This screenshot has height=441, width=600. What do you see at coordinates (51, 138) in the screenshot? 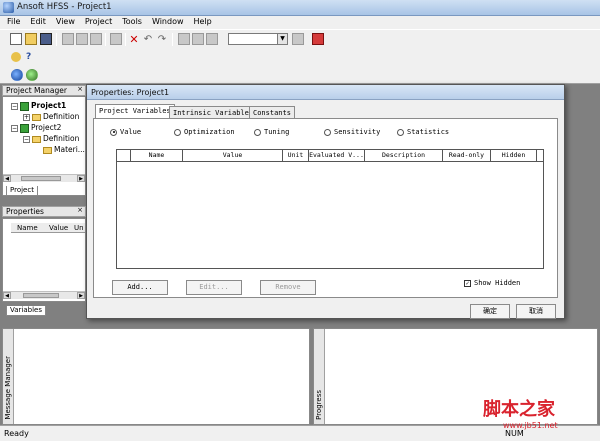
I see `tree-item-definitions-2: − Definition` at bounding box center [51, 138].